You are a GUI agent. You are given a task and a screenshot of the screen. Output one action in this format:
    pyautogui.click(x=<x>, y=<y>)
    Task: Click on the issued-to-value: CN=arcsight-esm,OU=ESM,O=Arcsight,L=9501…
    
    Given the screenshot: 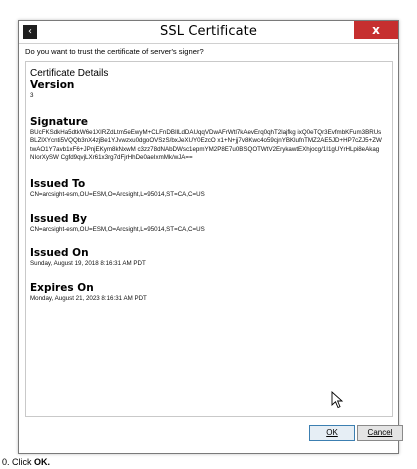 What is the action you would take?
    pyautogui.click(x=117, y=194)
    